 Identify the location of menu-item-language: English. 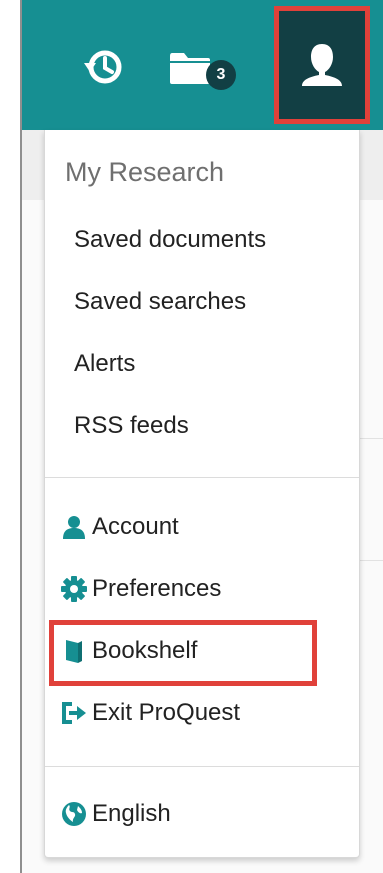
(115, 814).